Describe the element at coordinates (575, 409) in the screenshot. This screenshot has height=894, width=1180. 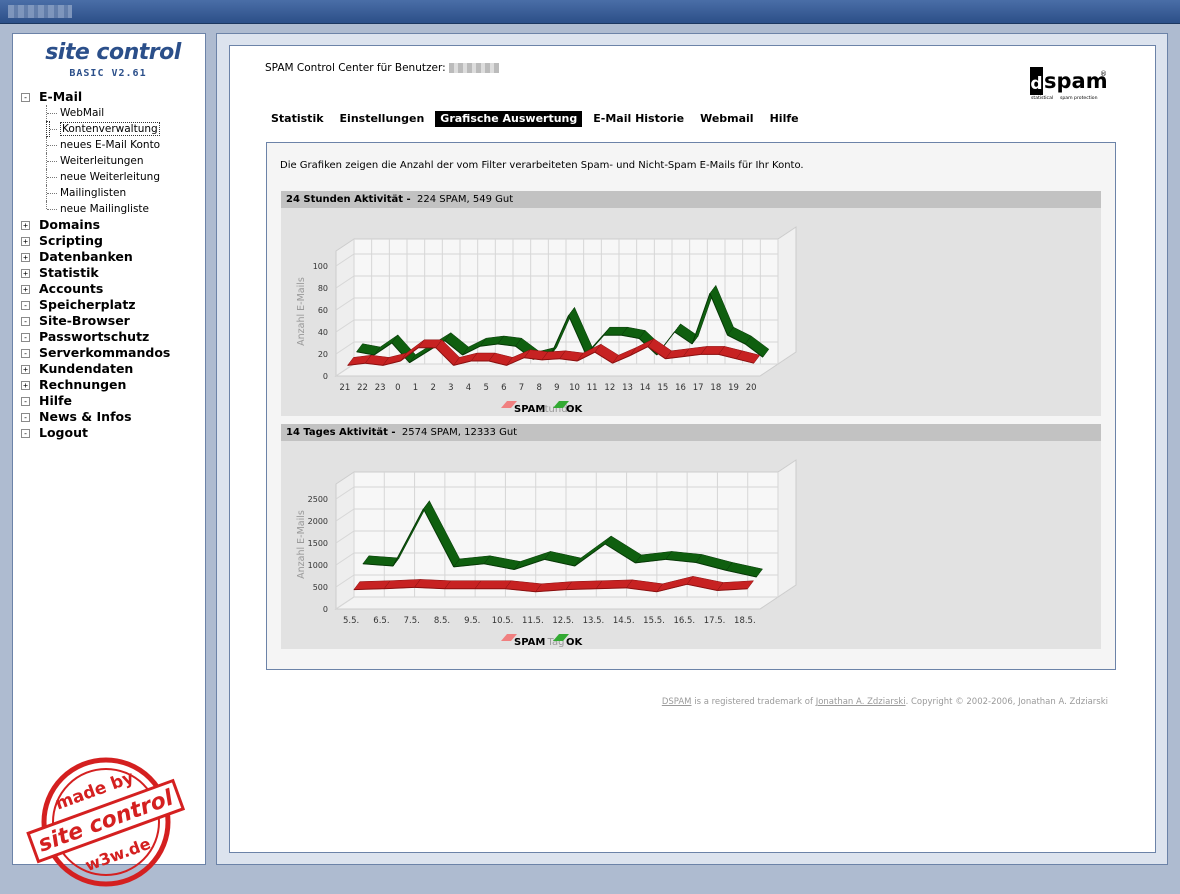
I see `legend-ok-label: OK` at that location.